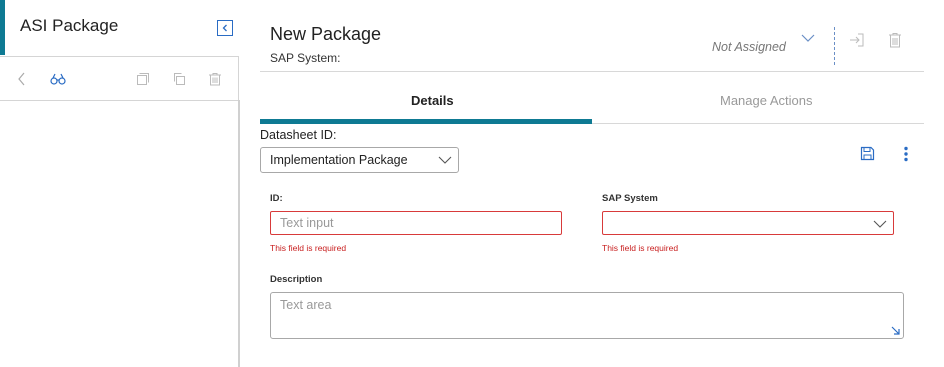 Image resolution: width=944 pixels, height=367 pixels. What do you see at coordinates (426, 121) in the screenshot?
I see `active-tab-indicator` at bounding box center [426, 121].